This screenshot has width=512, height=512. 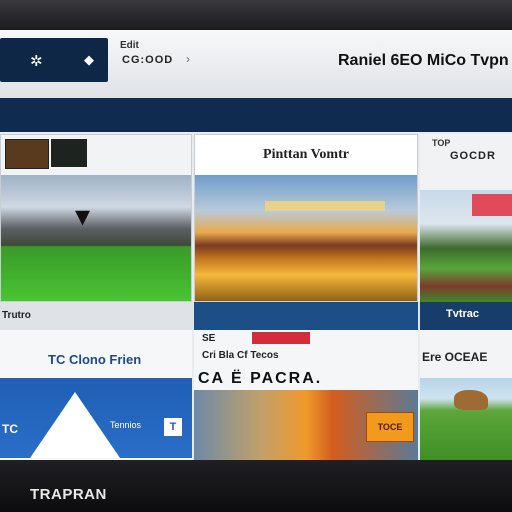 I want to click on tile-label: TOP, so click(x=441, y=143).